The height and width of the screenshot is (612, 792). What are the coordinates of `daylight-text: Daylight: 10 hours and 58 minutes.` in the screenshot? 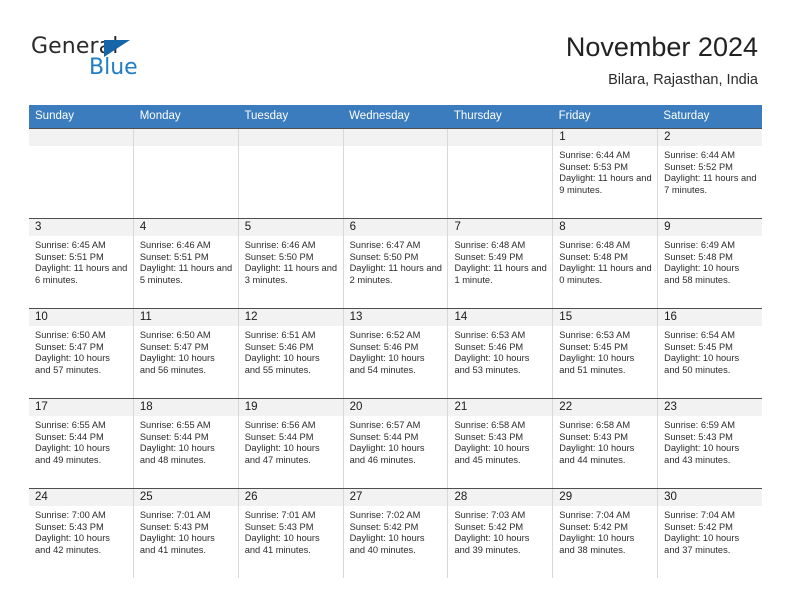 It's located at (702, 274).